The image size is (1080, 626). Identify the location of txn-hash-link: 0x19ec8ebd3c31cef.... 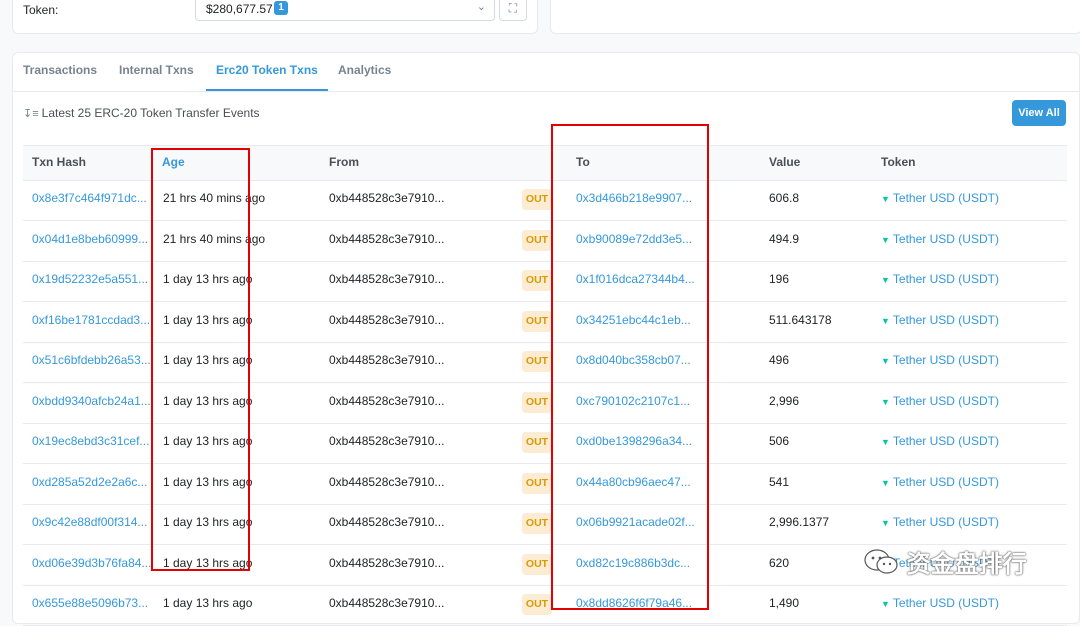
(90, 441).